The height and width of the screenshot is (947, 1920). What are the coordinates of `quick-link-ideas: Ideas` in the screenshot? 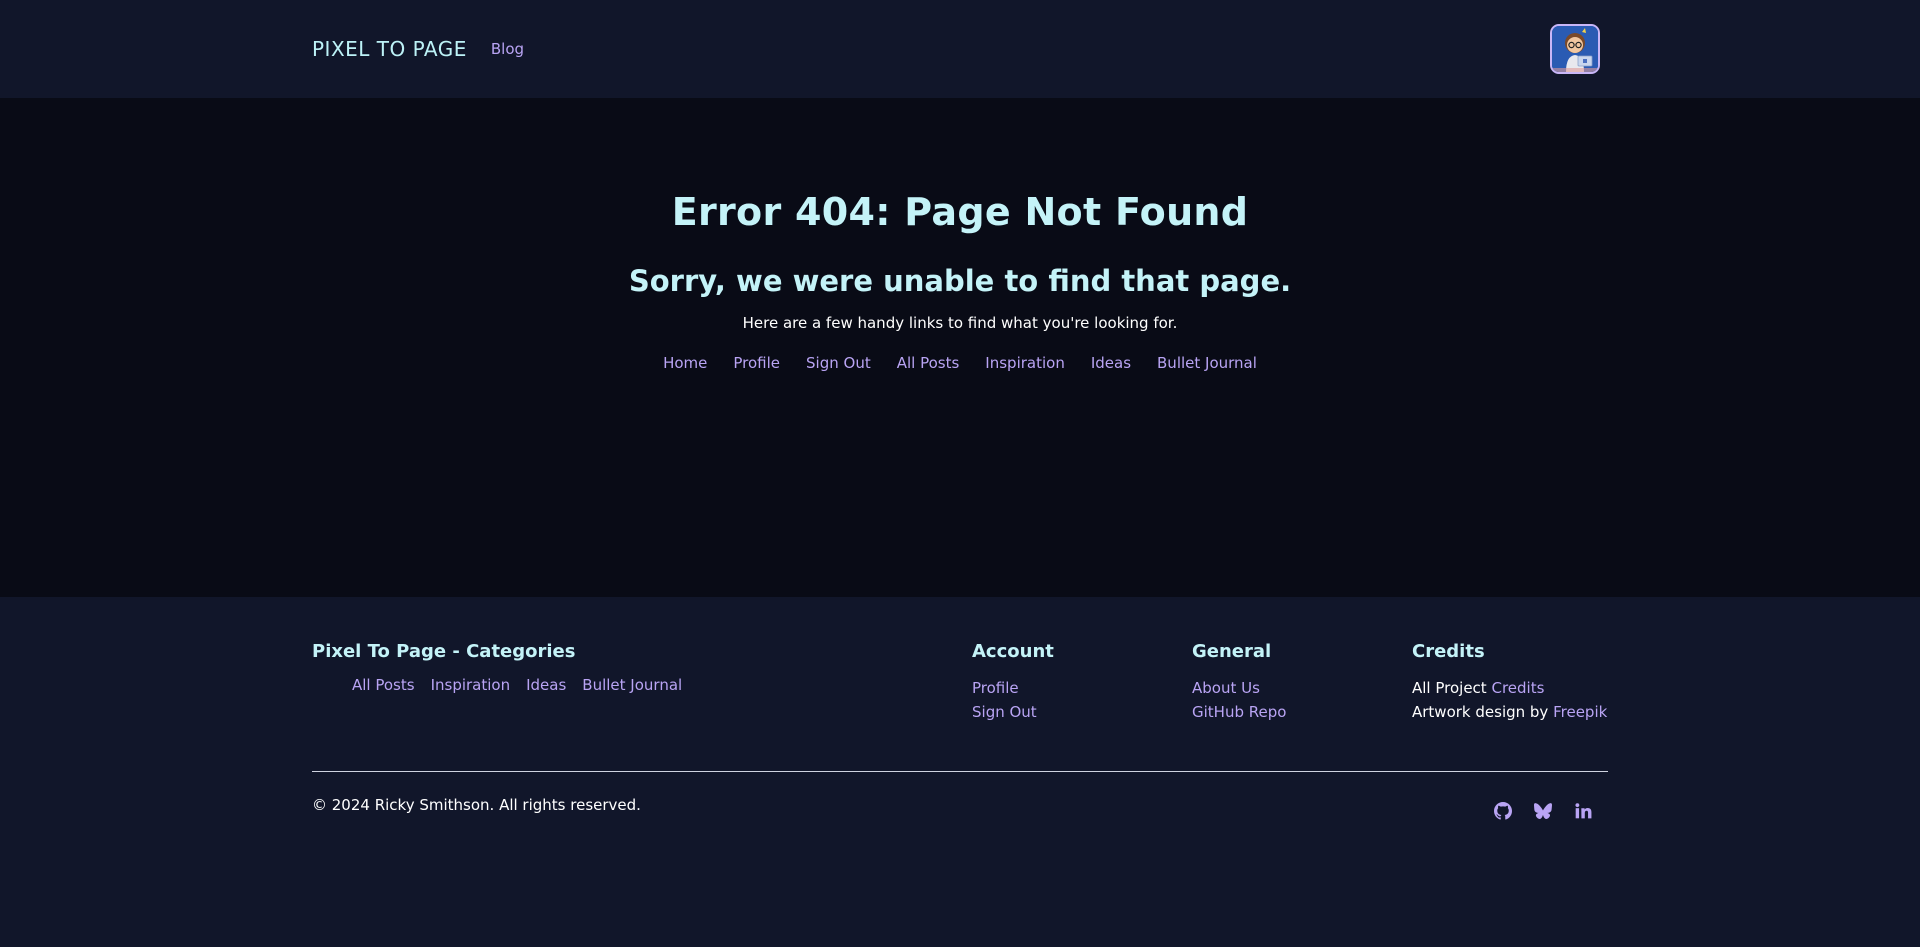 It's located at (1111, 363).